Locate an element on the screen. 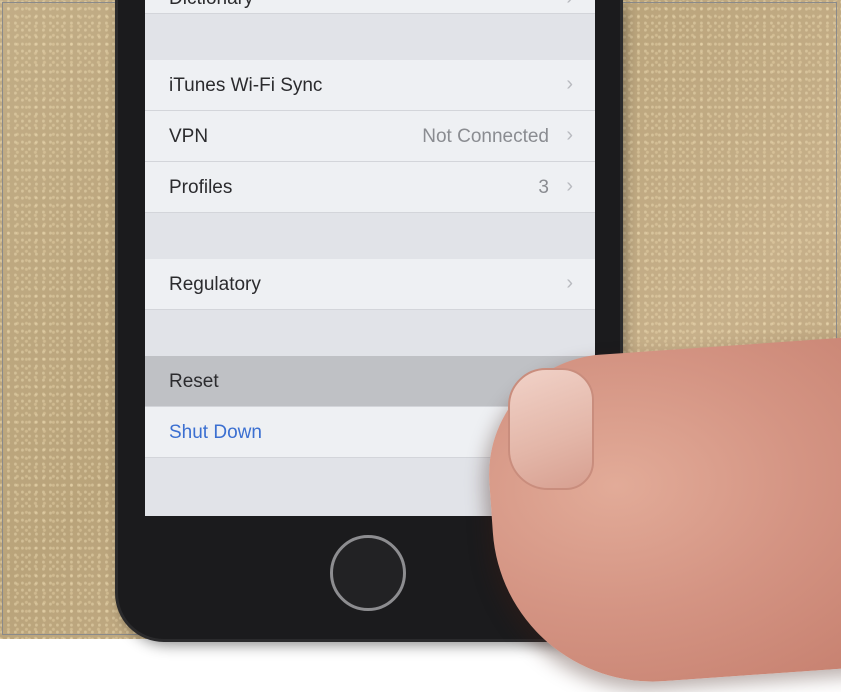 The width and height of the screenshot is (841, 692). settings-row-itunes-wifi-sync: iTunes Wi-Fi Sync › is located at coordinates (370, 85).